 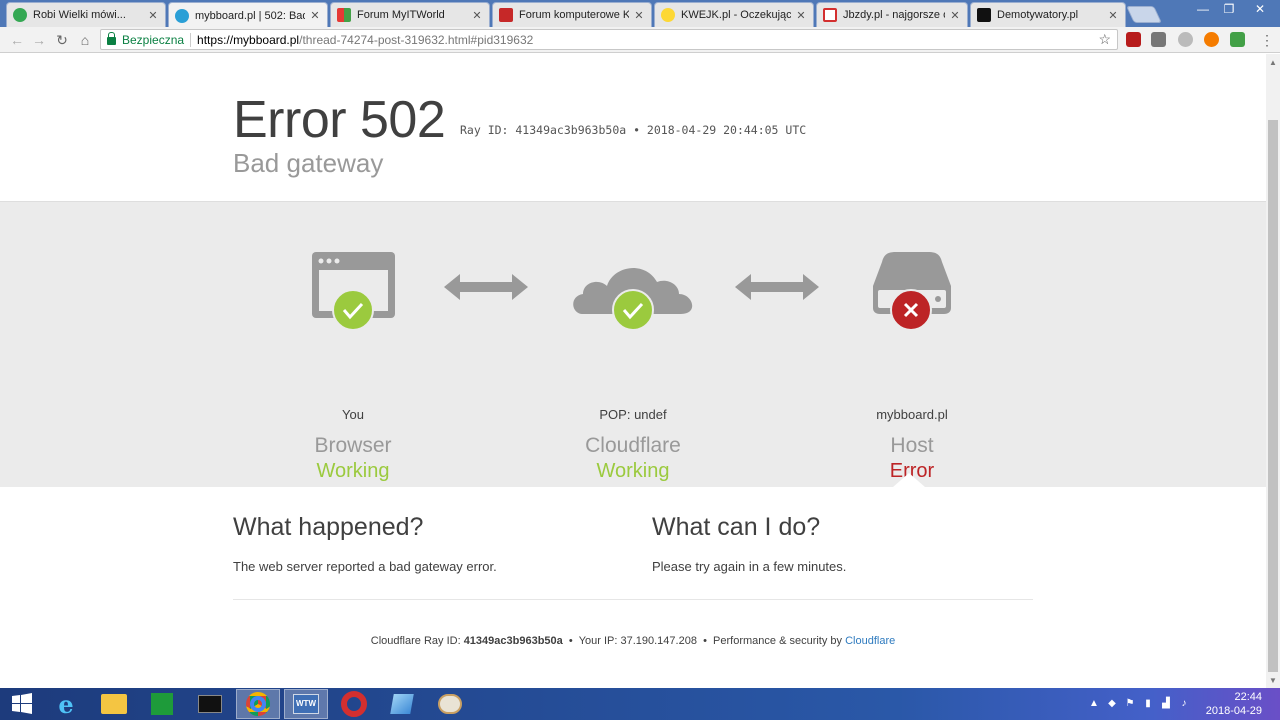 I want to click on new-tab-button, so click(x=1144, y=14).